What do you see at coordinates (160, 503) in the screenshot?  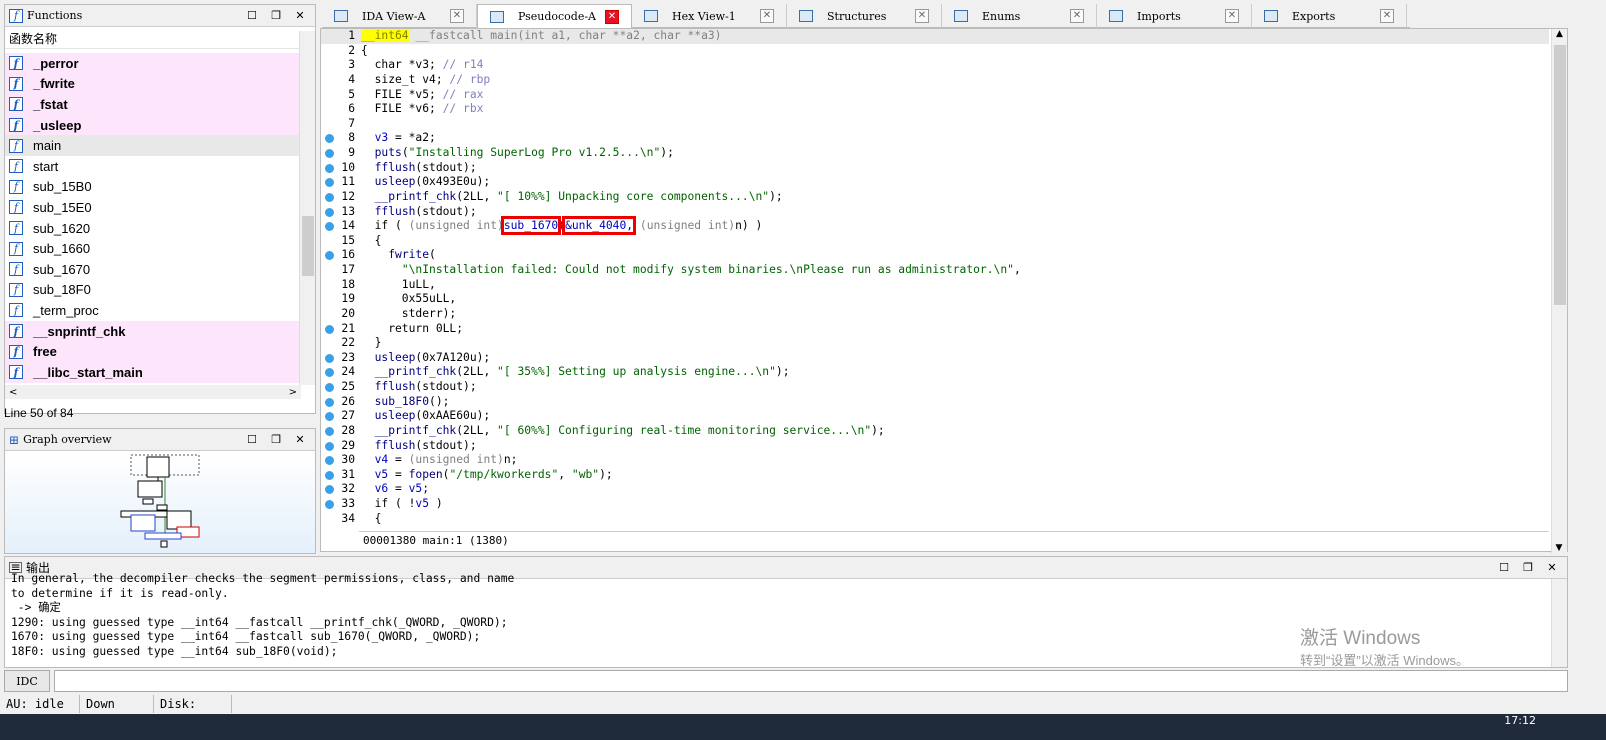 I see `graph-overview-canvas` at bounding box center [160, 503].